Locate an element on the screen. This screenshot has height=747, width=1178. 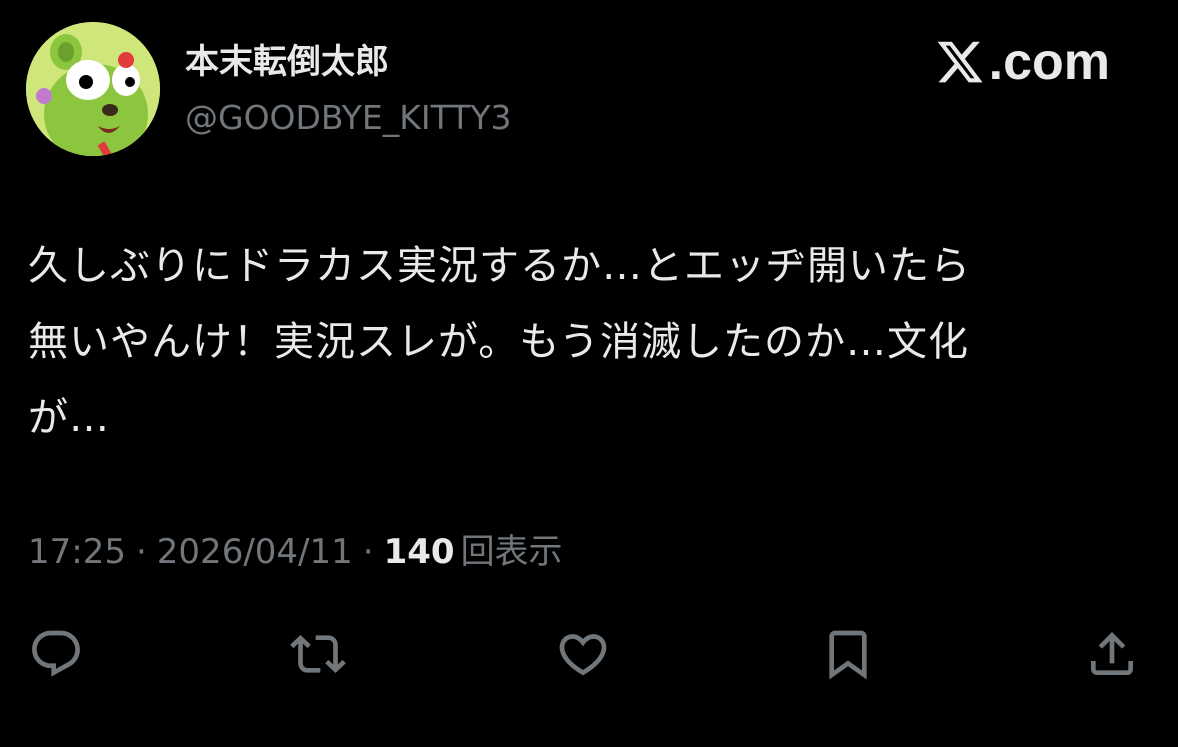
tweet-time: 17:25 is located at coordinates (77, 552).